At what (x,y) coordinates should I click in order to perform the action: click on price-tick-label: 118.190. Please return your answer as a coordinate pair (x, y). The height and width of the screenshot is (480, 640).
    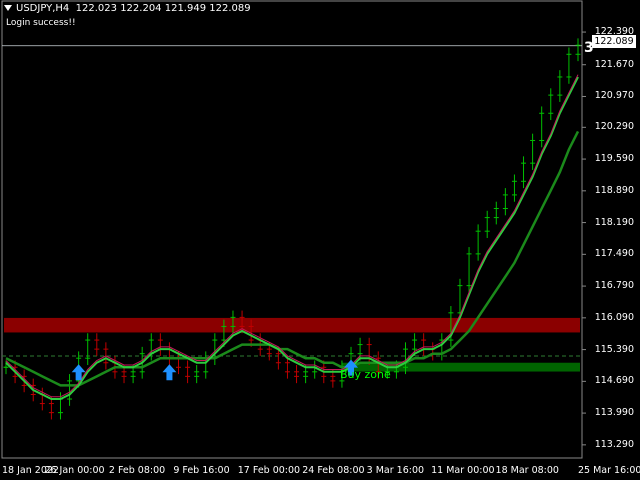
    Looking at the image, I should click on (614, 222).